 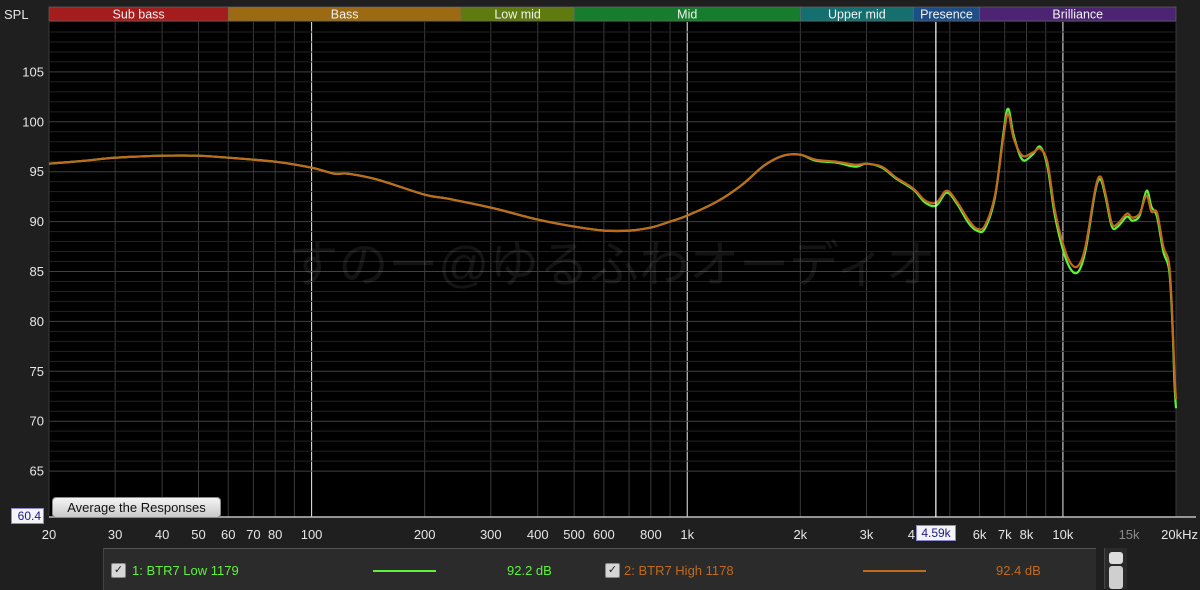 What do you see at coordinates (37, 271) in the screenshot?
I see `y-tick-label: 85` at bounding box center [37, 271].